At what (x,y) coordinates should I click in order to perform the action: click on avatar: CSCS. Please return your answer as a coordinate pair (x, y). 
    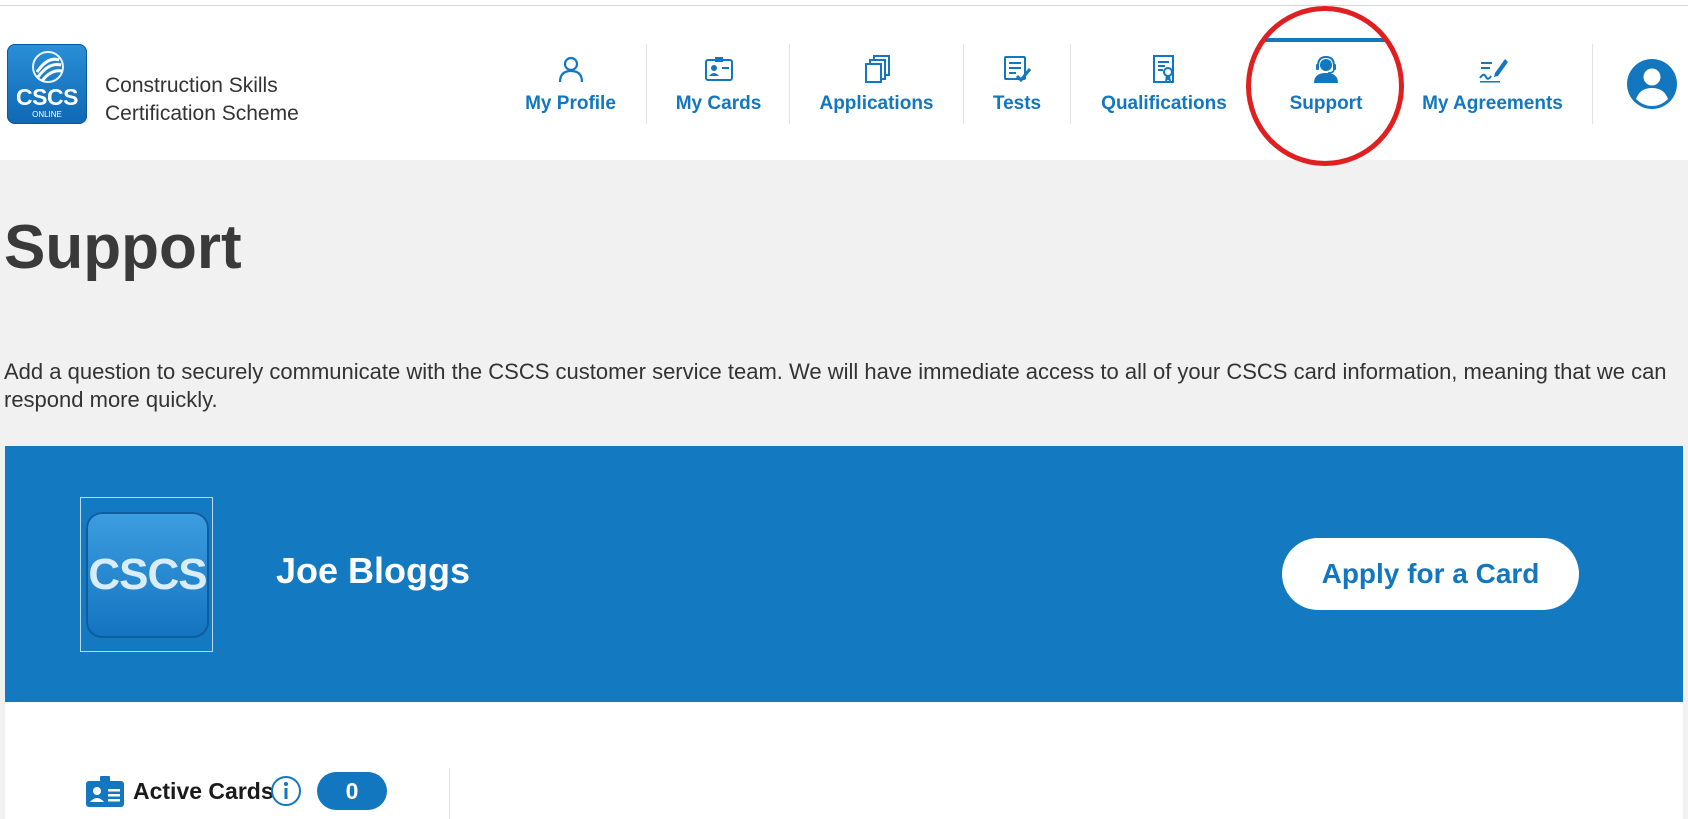
    Looking at the image, I should click on (147, 575).